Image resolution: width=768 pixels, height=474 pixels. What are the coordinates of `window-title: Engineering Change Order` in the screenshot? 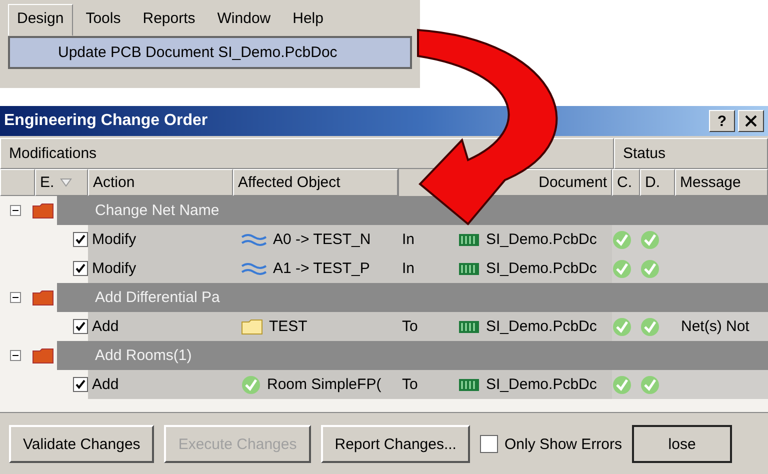 It's located at (106, 121).